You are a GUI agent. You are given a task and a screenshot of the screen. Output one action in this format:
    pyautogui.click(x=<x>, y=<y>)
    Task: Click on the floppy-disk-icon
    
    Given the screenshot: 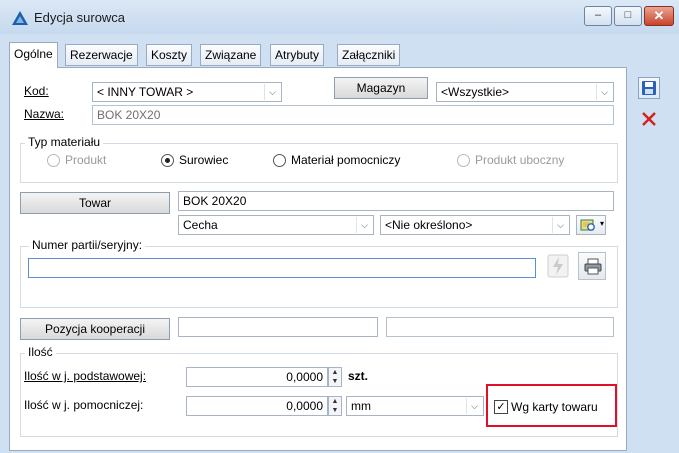 What is the action you would take?
    pyautogui.click(x=649, y=88)
    